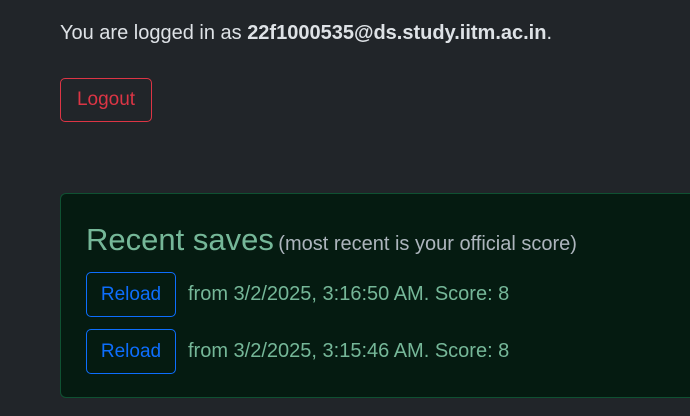  Describe the element at coordinates (349, 351) in the screenshot. I see `save-info: from 3/2/2025, 3:15:46 AM. Score: 8` at that location.